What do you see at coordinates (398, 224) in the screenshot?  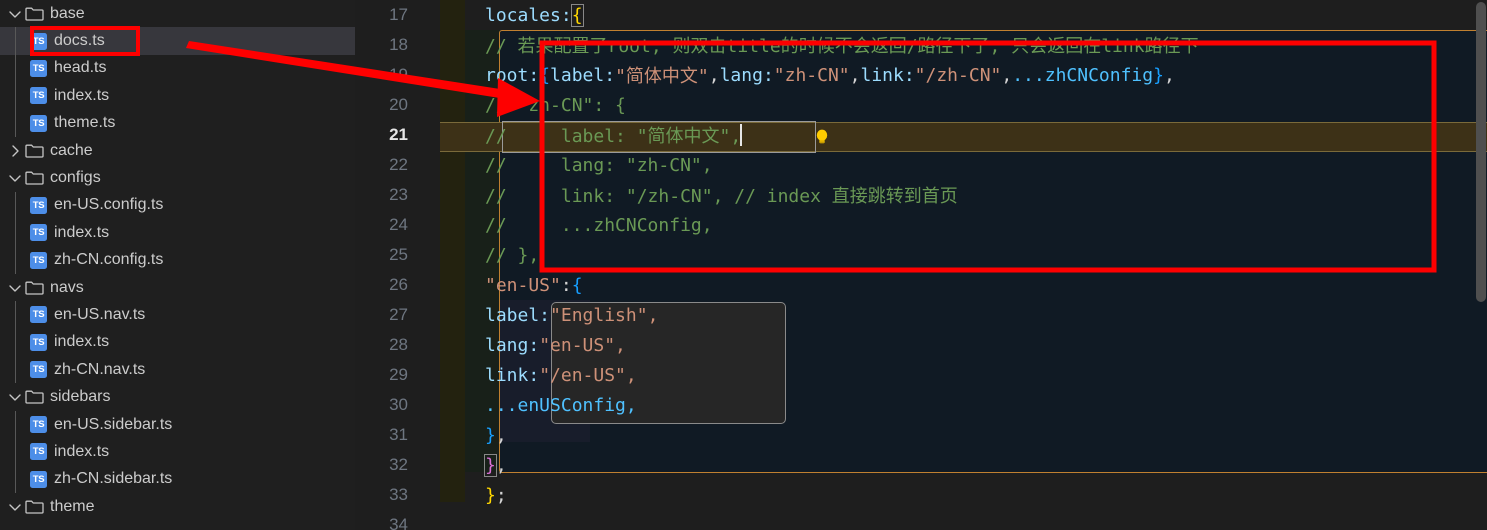 I see `line-number: 24` at bounding box center [398, 224].